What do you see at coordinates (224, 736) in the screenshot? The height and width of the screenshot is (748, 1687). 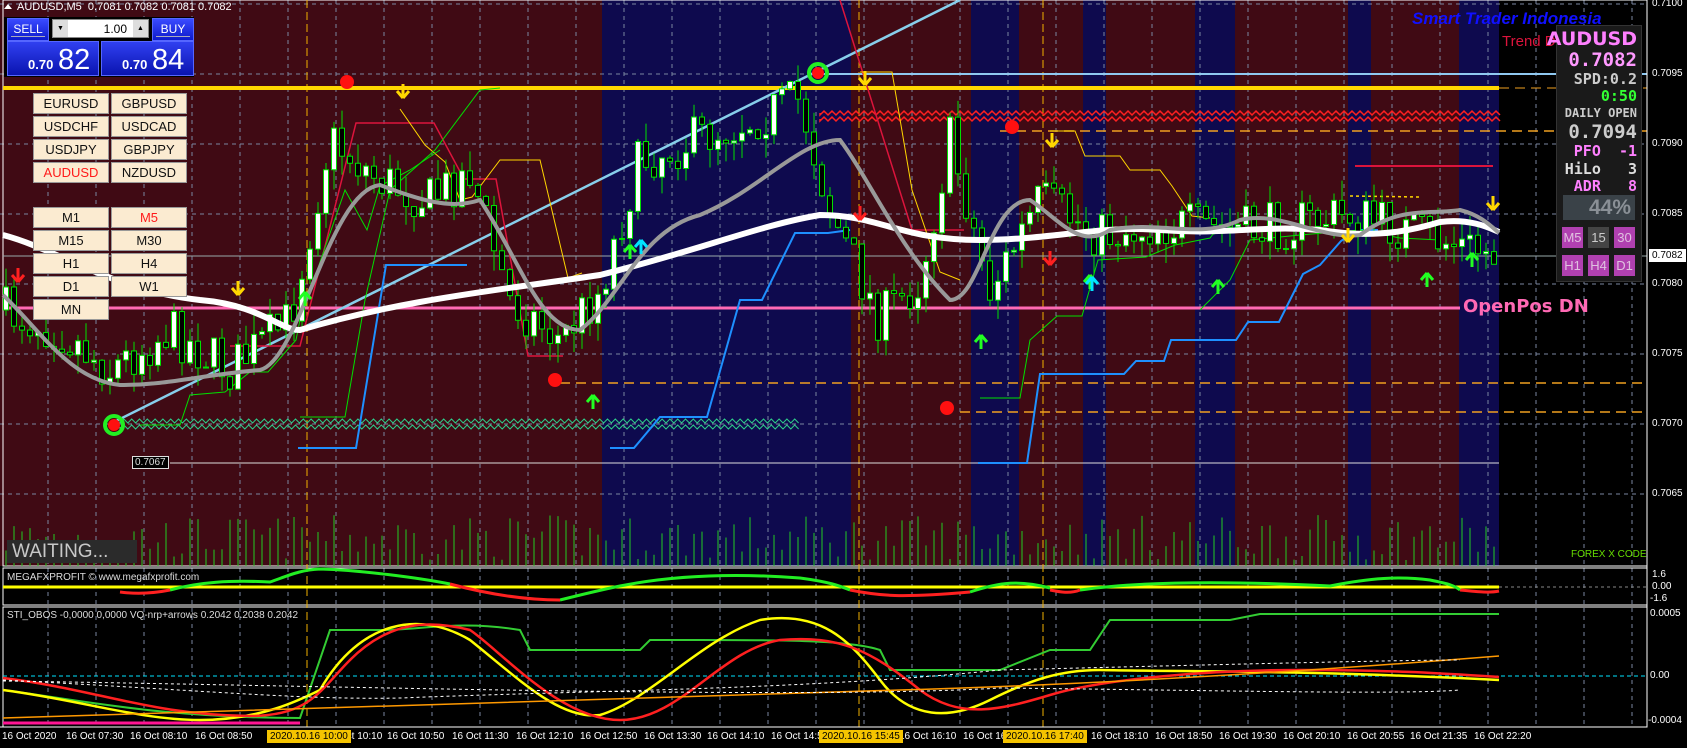 I see `time-label: 16 Oct 08:50` at bounding box center [224, 736].